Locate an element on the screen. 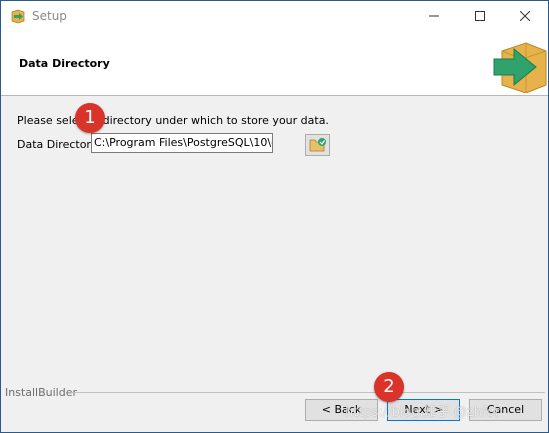  folder-browse-icon is located at coordinates (317, 145).